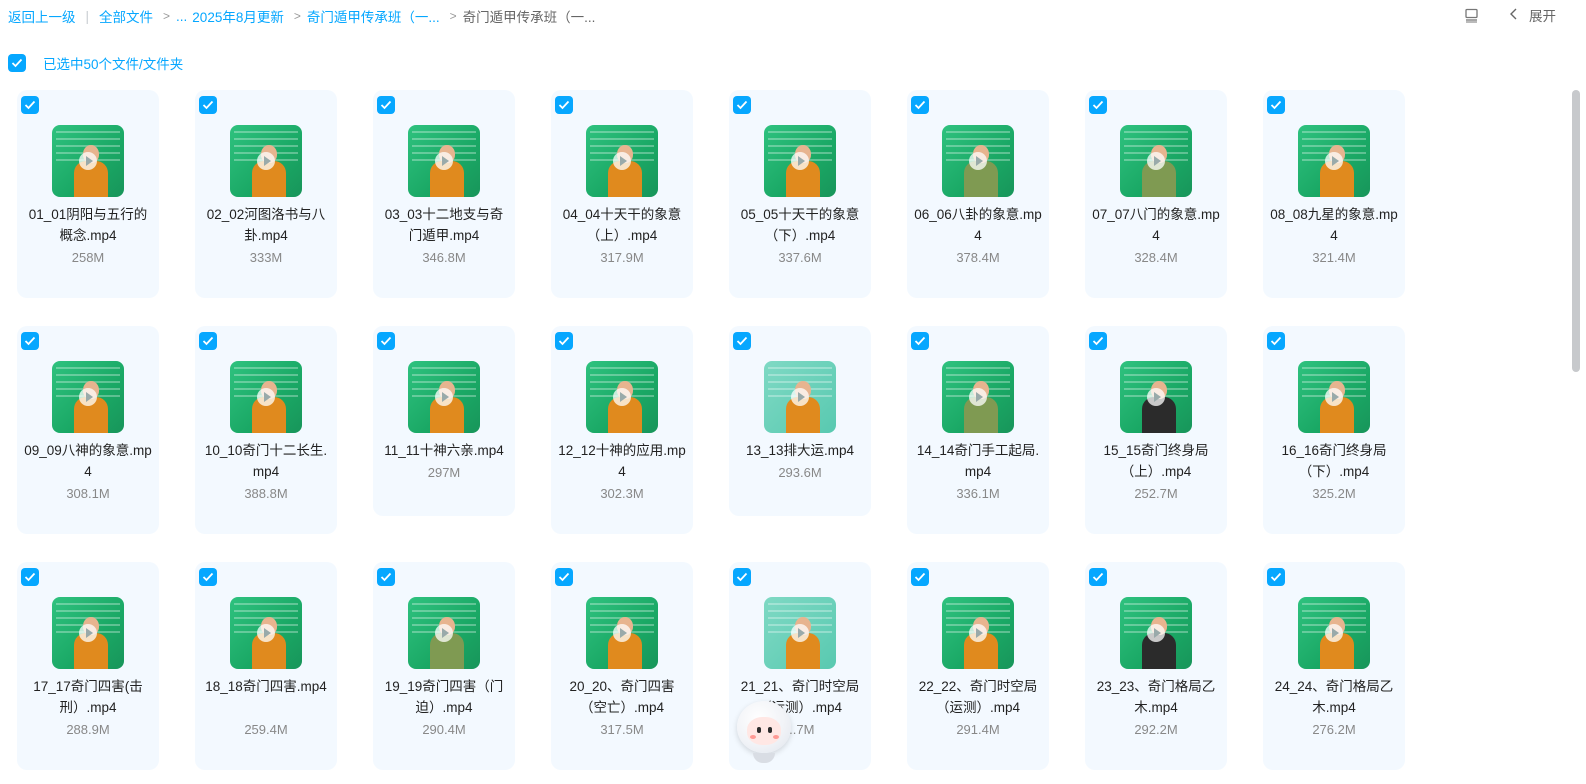 The image size is (1586, 784). I want to click on file-card: 24_24、奇门格局乙木.mp4 276.2M, so click(1334, 666).